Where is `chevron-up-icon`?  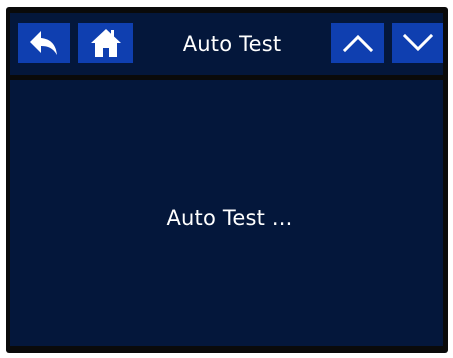 chevron-up-icon is located at coordinates (358, 43).